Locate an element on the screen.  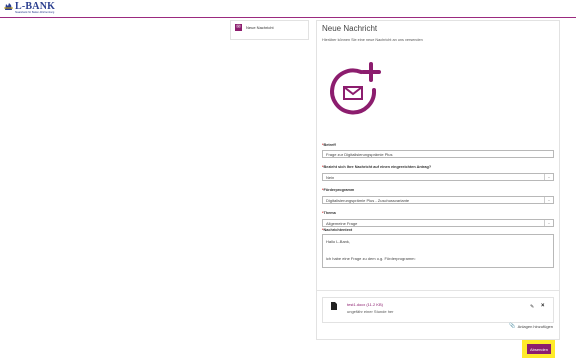
close-icon: × is located at coordinates (543, 306).